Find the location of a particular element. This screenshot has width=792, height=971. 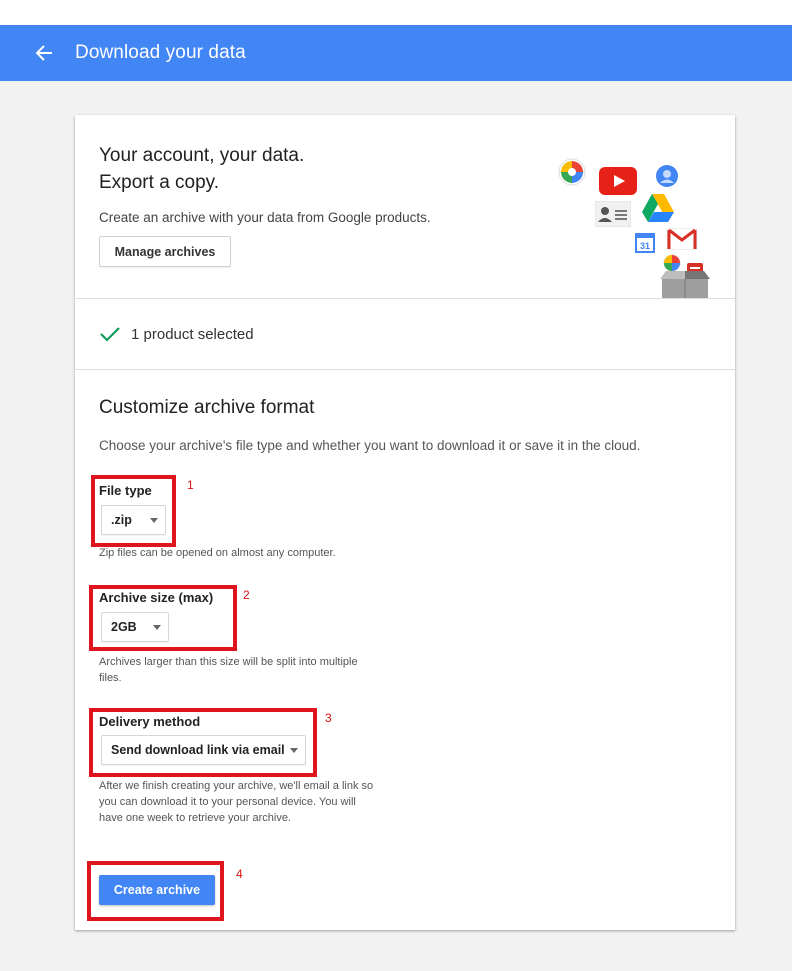

contacts-icon is located at coordinates (613, 214).